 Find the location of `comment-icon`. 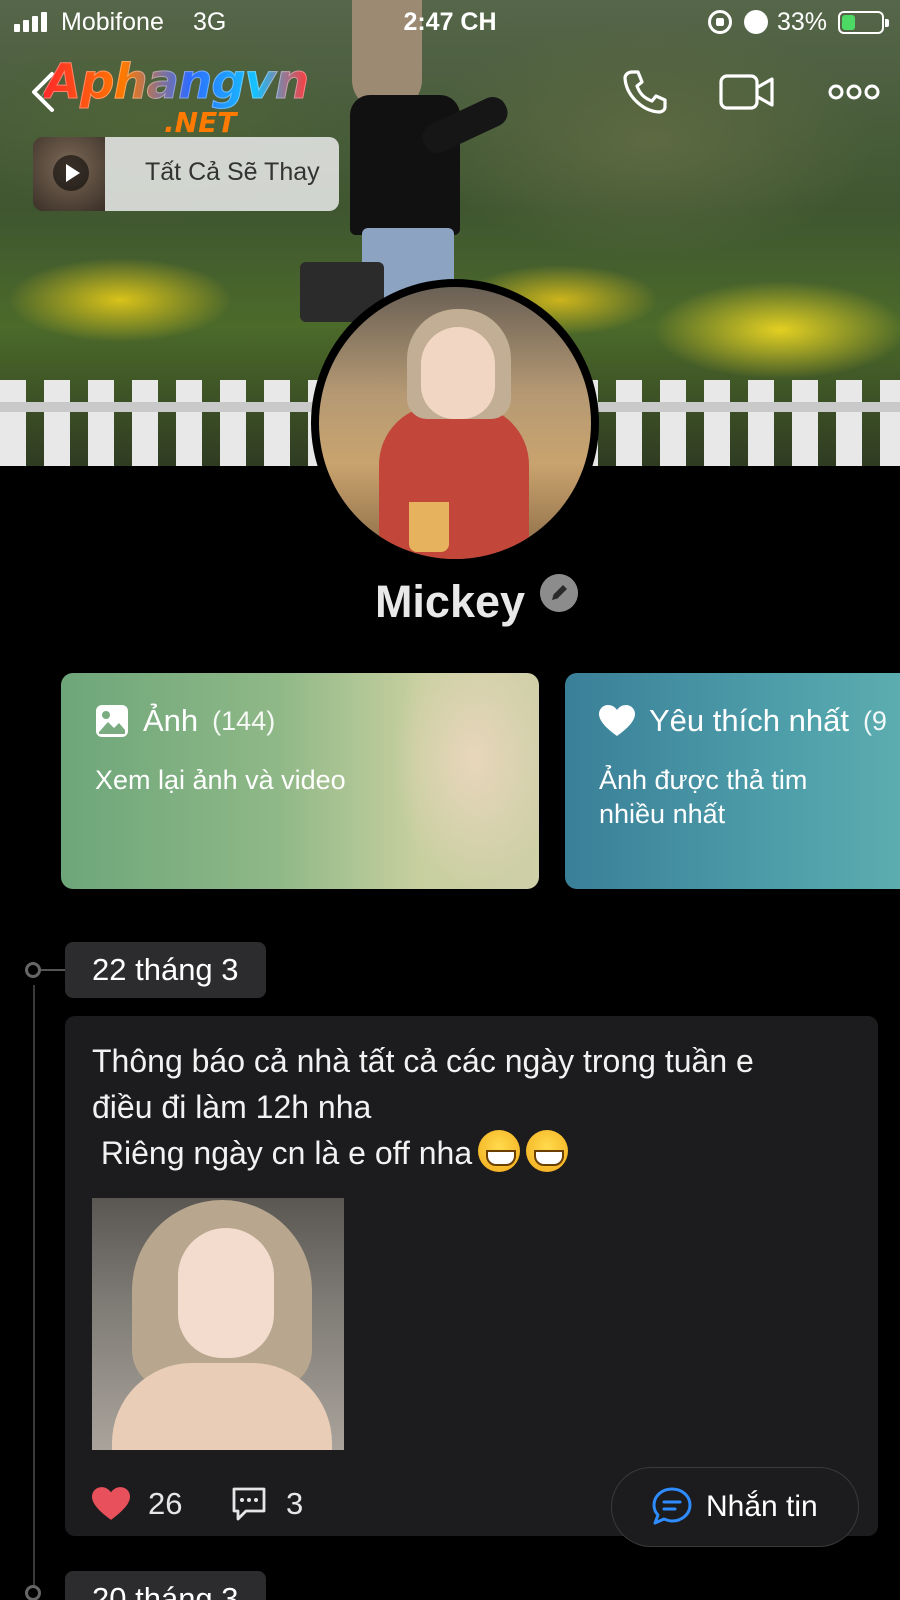

comment-icon is located at coordinates (249, 1504).